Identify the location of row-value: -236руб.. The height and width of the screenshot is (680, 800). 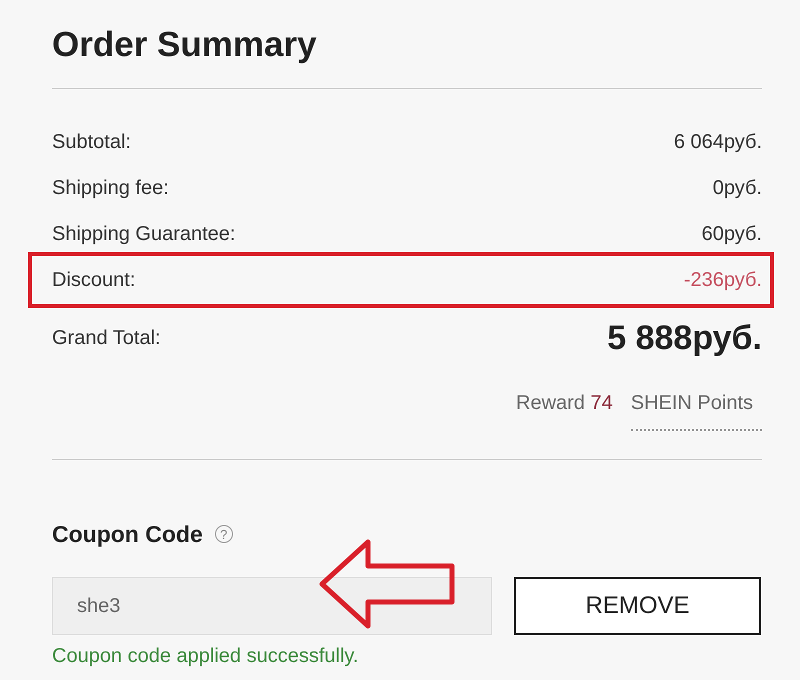
(723, 280).